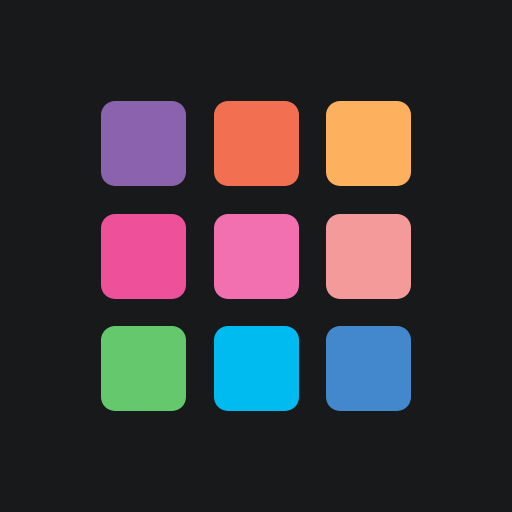 The image size is (512, 512). Describe the element at coordinates (256, 368) in the screenshot. I see `tile-cyan` at that location.